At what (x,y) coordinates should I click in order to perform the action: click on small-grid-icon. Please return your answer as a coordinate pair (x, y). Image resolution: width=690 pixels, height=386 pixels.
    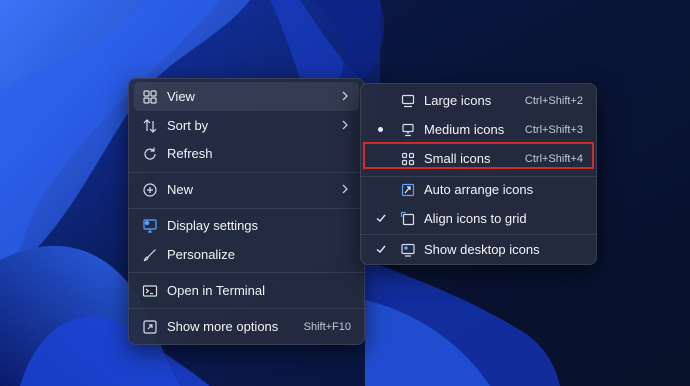
    Looking at the image, I should click on (408, 159).